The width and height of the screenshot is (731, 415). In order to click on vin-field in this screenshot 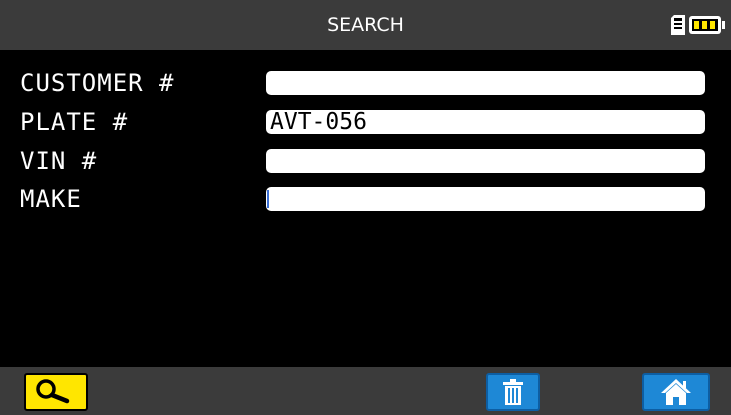, I will do `click(485, 161)`.